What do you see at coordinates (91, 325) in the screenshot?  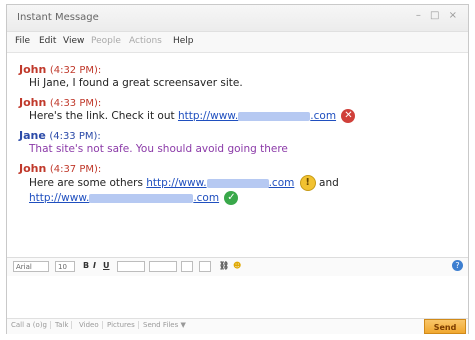 I see `video-tab: Video` at bounding box center [91, 325].